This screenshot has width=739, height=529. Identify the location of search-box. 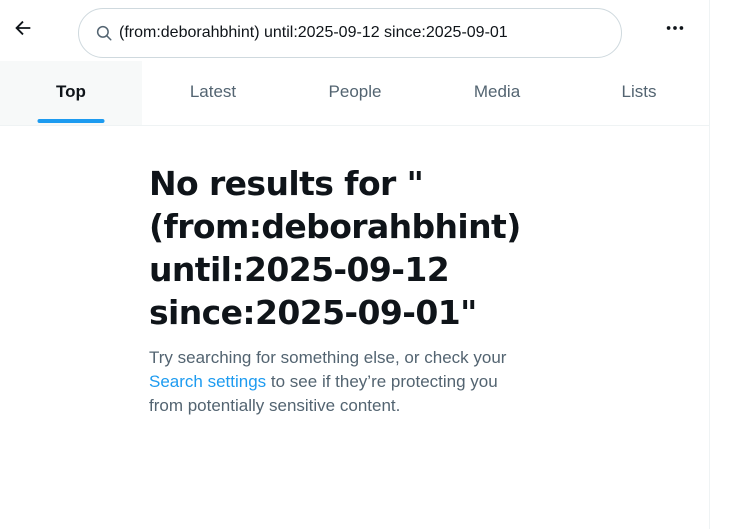
(350, 33).